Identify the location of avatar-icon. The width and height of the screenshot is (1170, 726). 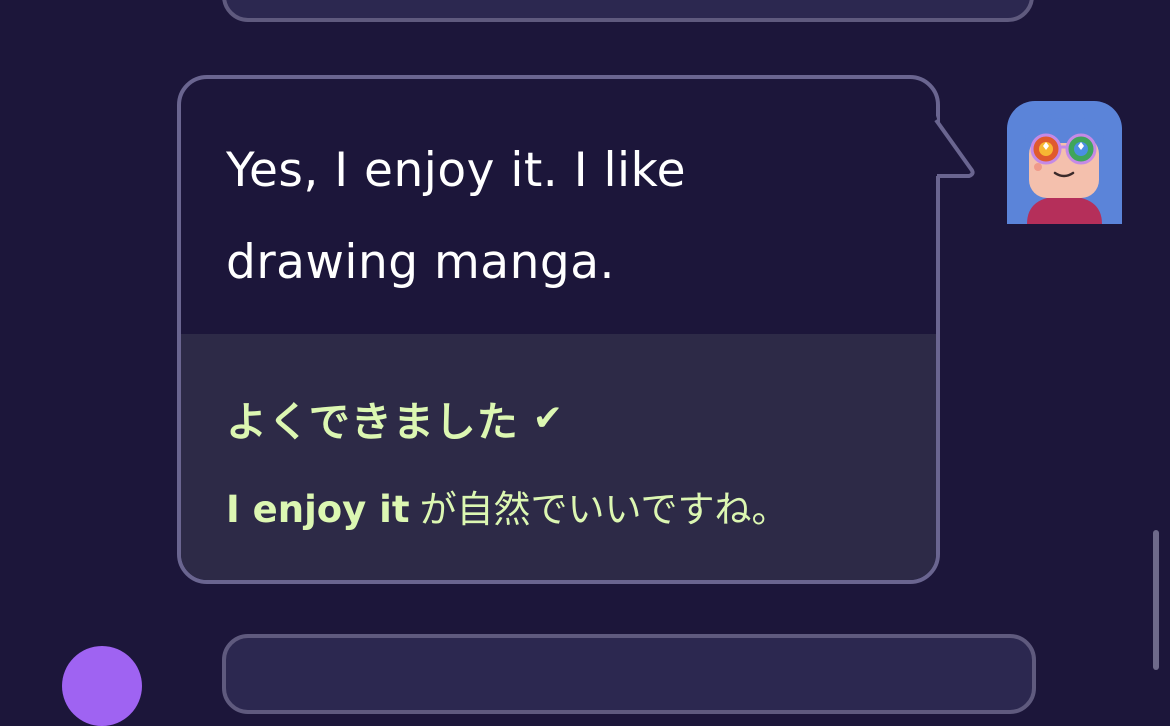
(1064, 162).